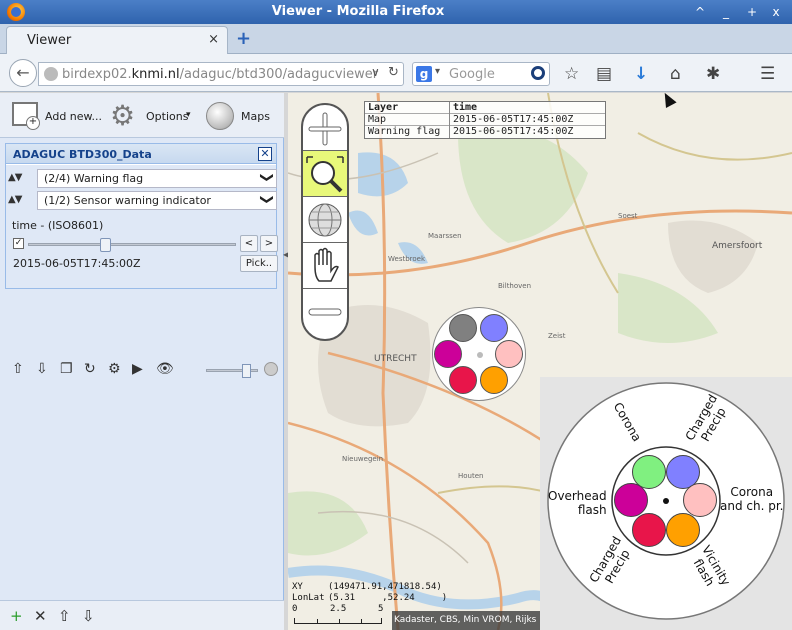 This screenshot has width=792, height=630. What do you see at coordinates (752, 499) in the screenshot?
I see `legend-label-corona-ch: Corona and ch. pr.` at bounding box center [752, 499].